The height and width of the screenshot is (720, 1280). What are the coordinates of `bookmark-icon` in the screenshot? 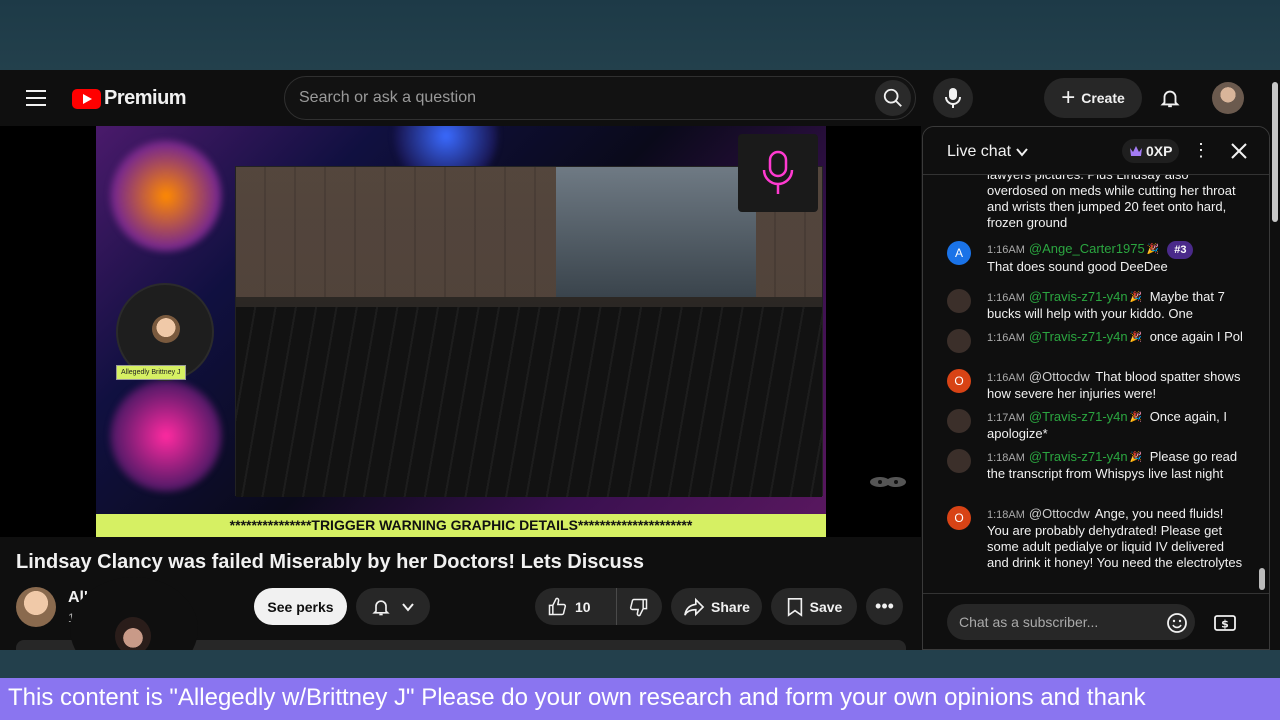 It's located at (794, 607).